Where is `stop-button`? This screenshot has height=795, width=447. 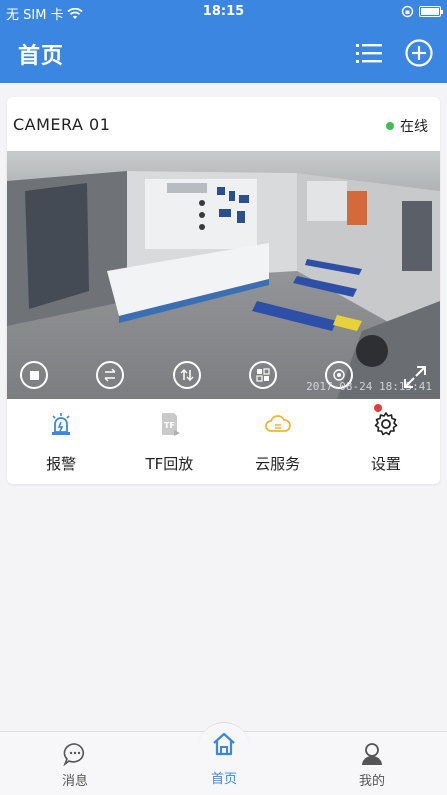 stop-button is located at coordinates (34, 375).